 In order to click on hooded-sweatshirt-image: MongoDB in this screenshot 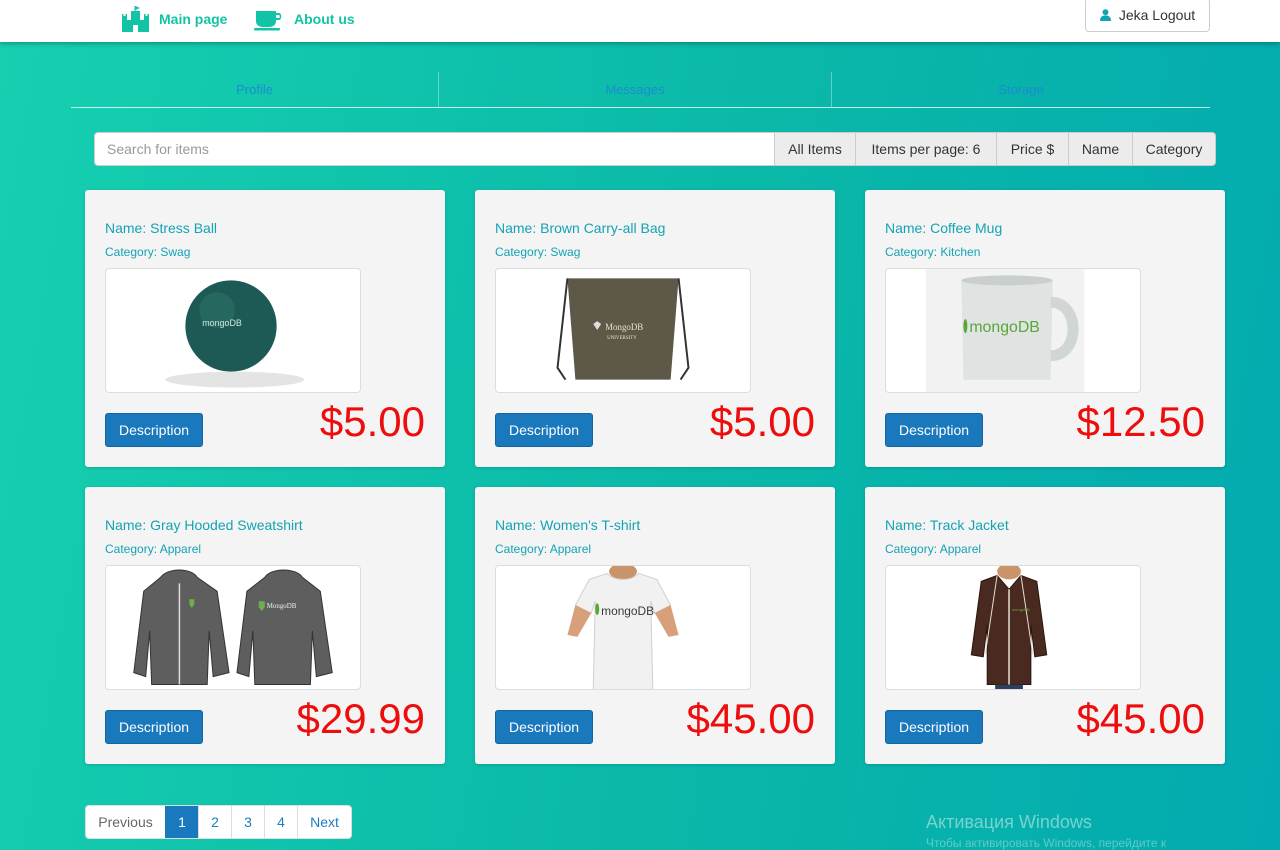, I will do `click(233, 627)`.